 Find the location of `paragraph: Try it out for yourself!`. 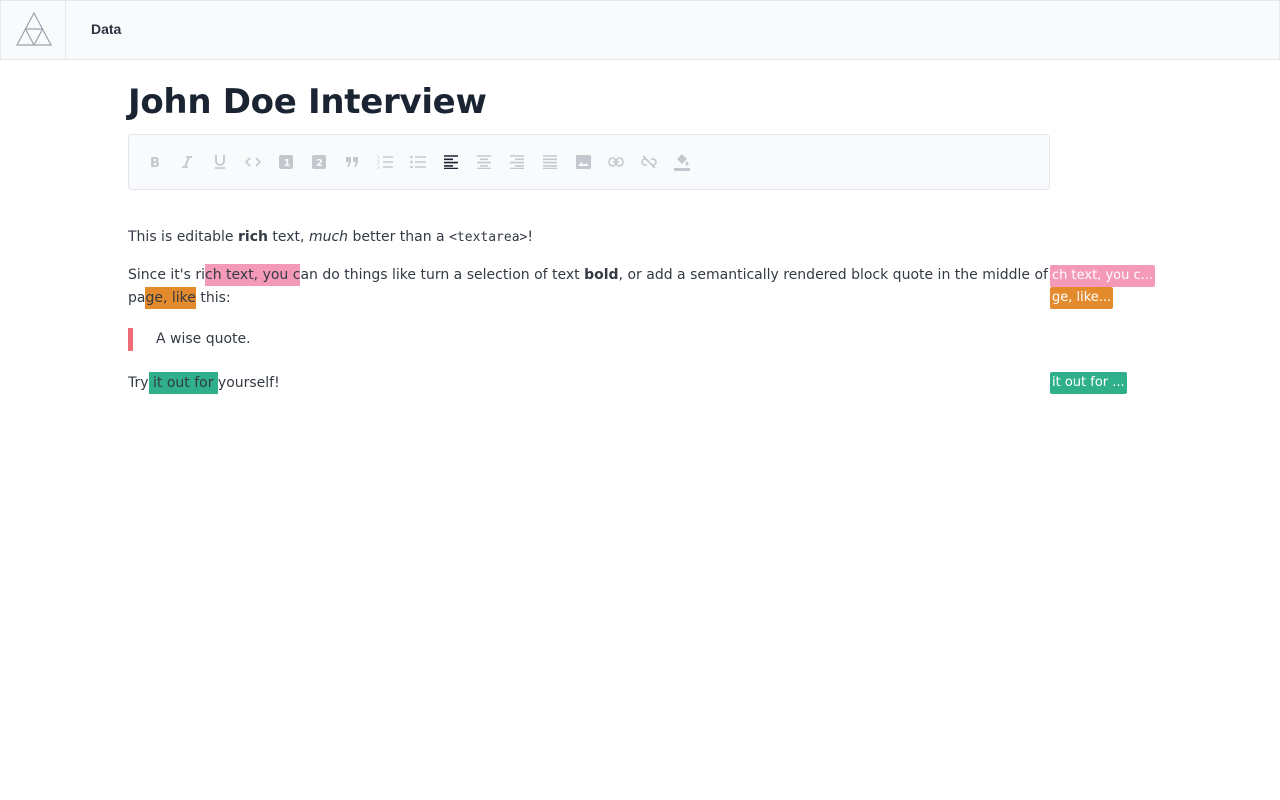

paragraph: Try it out for yourself! is located at coordinates (204, 383).